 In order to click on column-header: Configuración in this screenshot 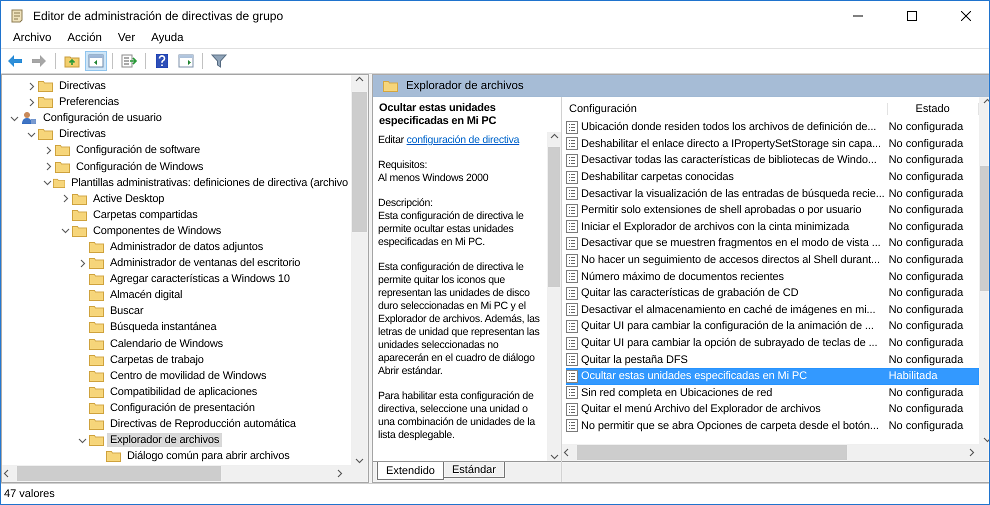, I will do `click(727, 109)`.